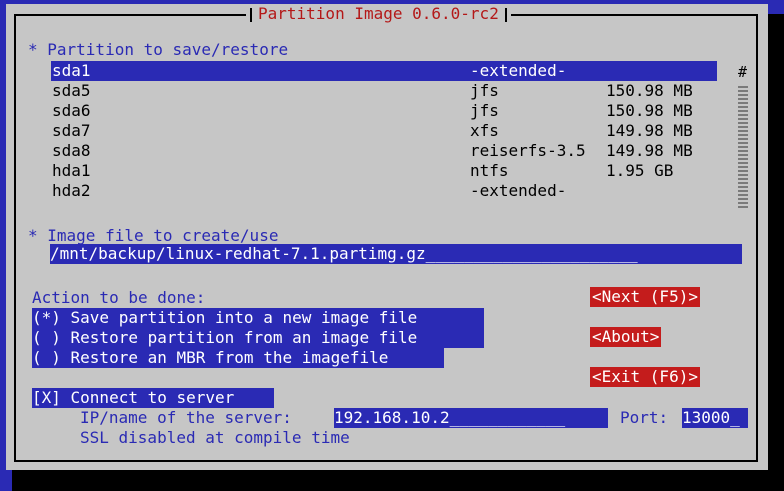 The image size is (784, 491). I want to click on partition-name: sda7, so click(71, 130).